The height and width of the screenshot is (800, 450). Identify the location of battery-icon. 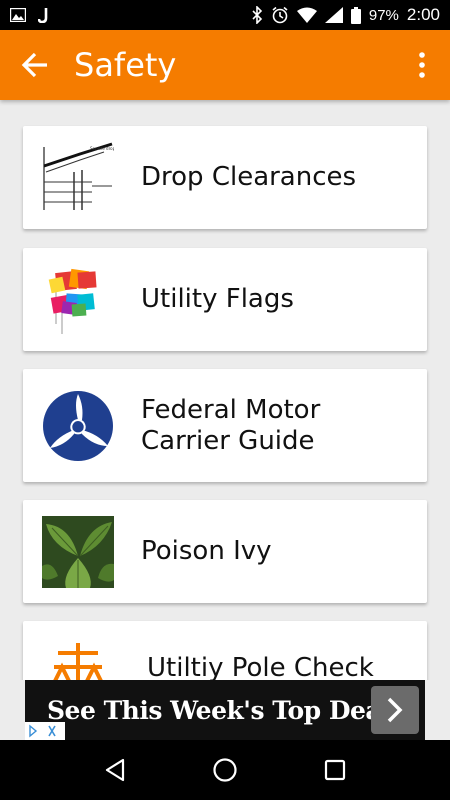
(355, 15).